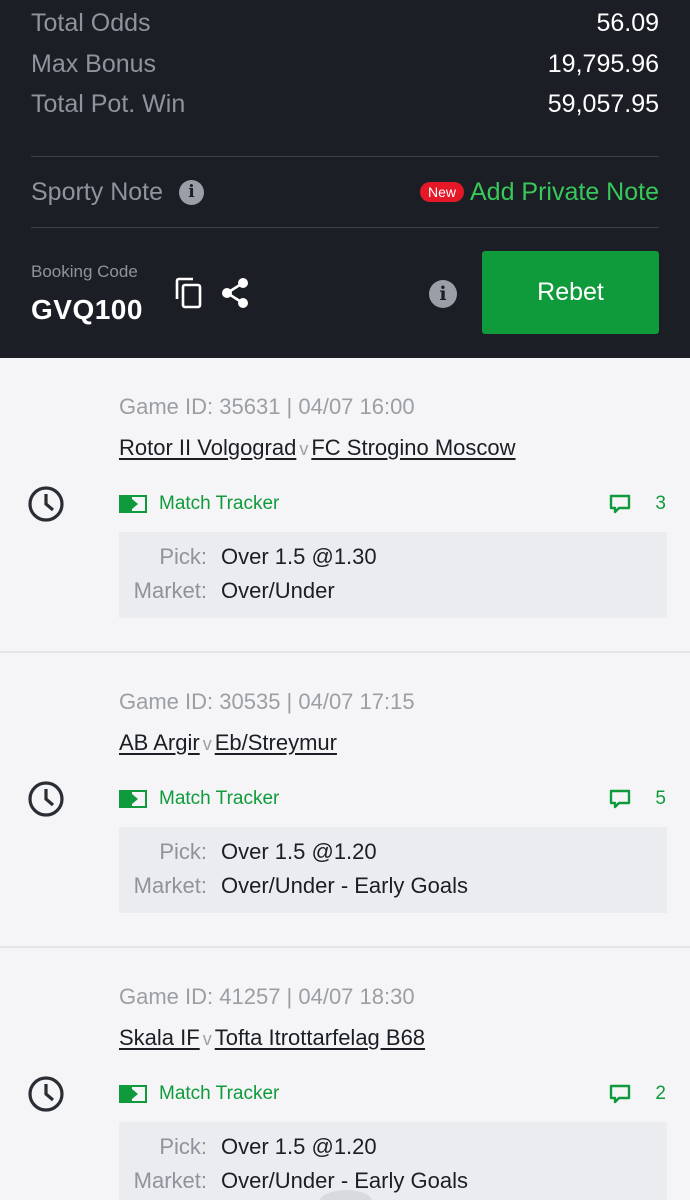 Image resolution: width=690 pixels, height=1200 pixels. What do you see at coordinates (267, 406) in the screenshot?
I see `game-id-line: Game ID: 35631 | 04/07 16:00` at bounding box center [267, 406].